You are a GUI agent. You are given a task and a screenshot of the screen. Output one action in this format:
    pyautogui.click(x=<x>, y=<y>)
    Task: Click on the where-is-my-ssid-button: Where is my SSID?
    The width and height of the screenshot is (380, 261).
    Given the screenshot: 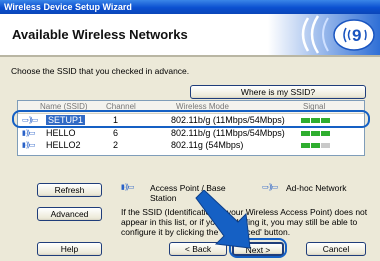 What is the action you would take?
    pyautogui.click(x=278, y=92)
    